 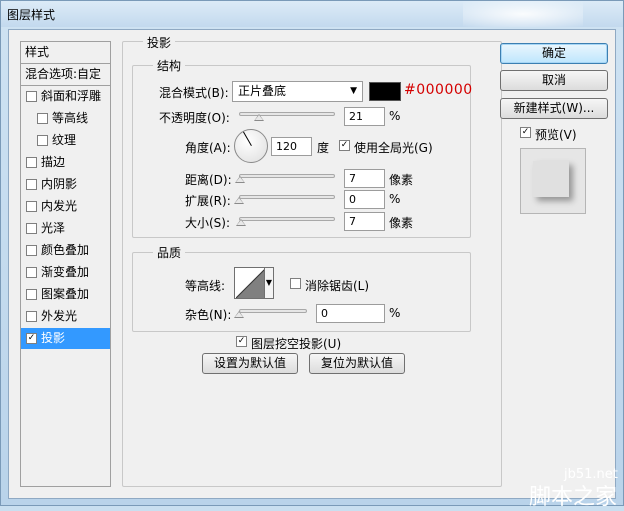 What do you see at coordinates (295, 283) in the screenshot?
I see `antialias-checkbox` at bounding box center [295, 283].